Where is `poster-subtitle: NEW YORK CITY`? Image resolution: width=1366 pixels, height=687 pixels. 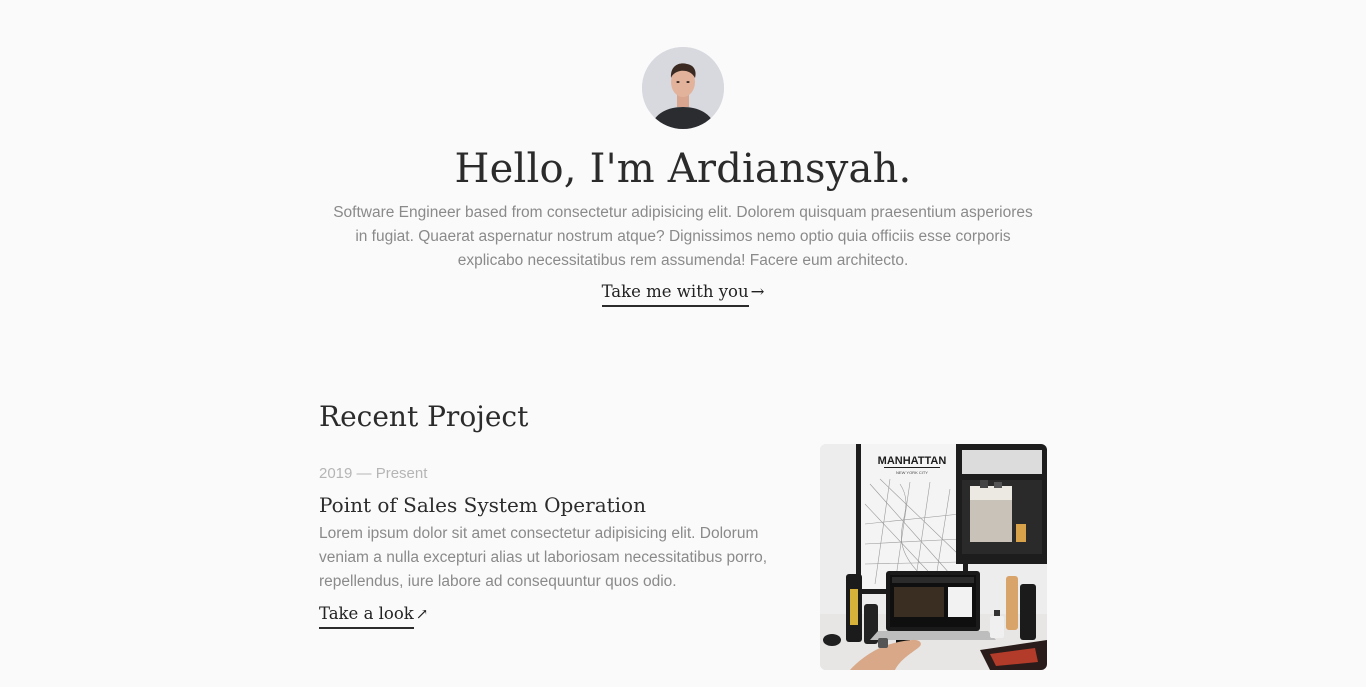
poster-subtitle: NEW YORK CITY is located at coordinates (912, 472).